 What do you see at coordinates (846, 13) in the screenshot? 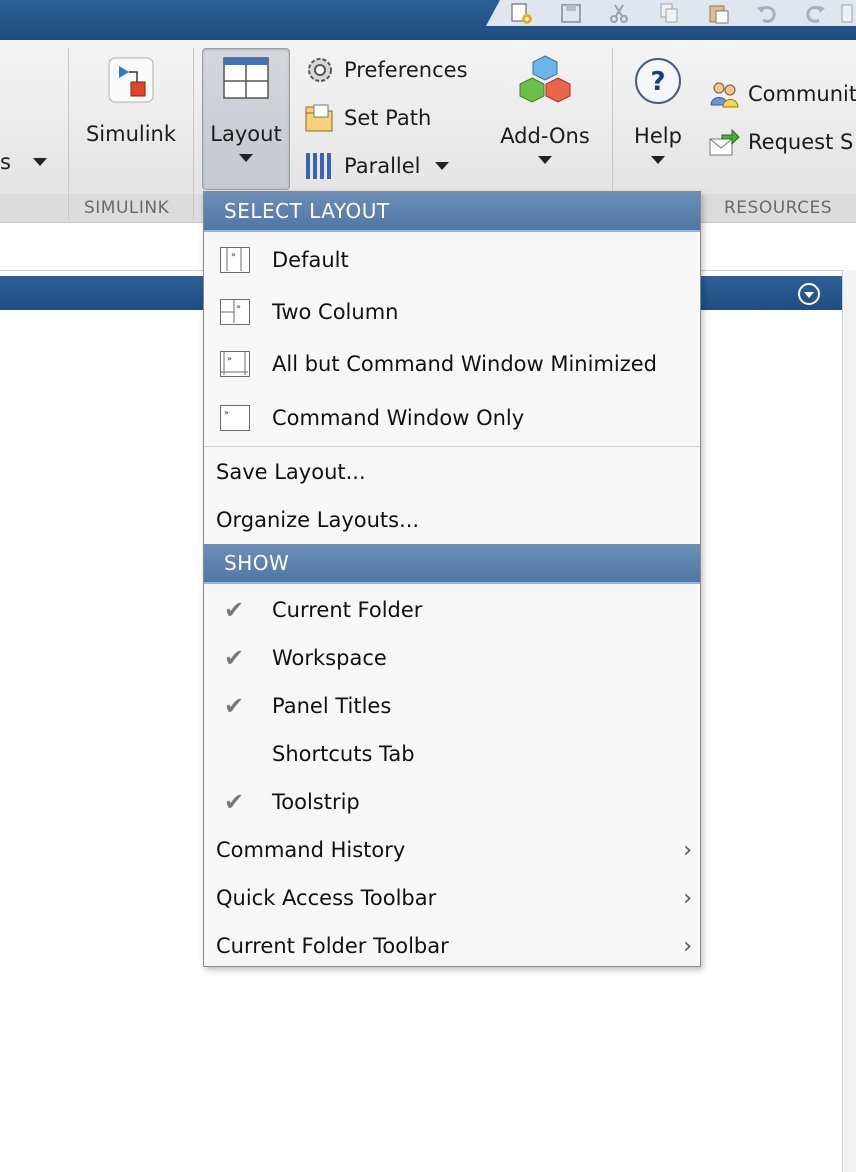
I see `switch-icon` at bounding box center [846, 13].